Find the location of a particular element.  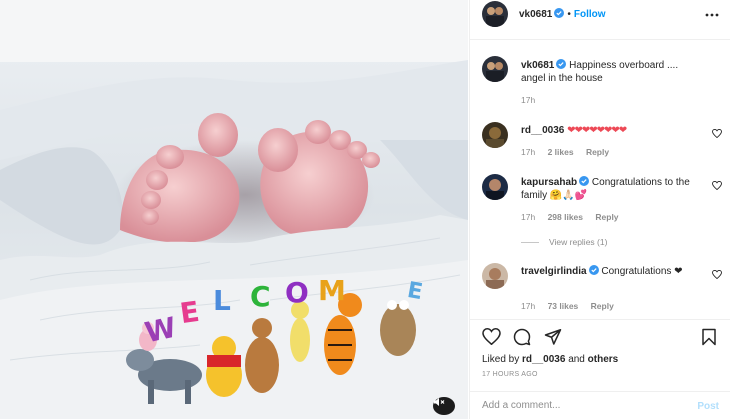

speaker-muted-icon is located at coordinates (439, 402).